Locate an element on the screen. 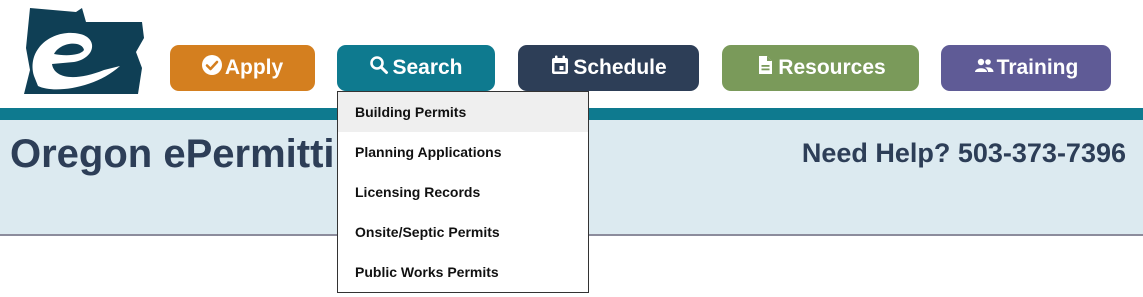 Image resolution: width=1143 pixels, height=297 pixels. resources-button: Resources is located at coordinates (820, 68).